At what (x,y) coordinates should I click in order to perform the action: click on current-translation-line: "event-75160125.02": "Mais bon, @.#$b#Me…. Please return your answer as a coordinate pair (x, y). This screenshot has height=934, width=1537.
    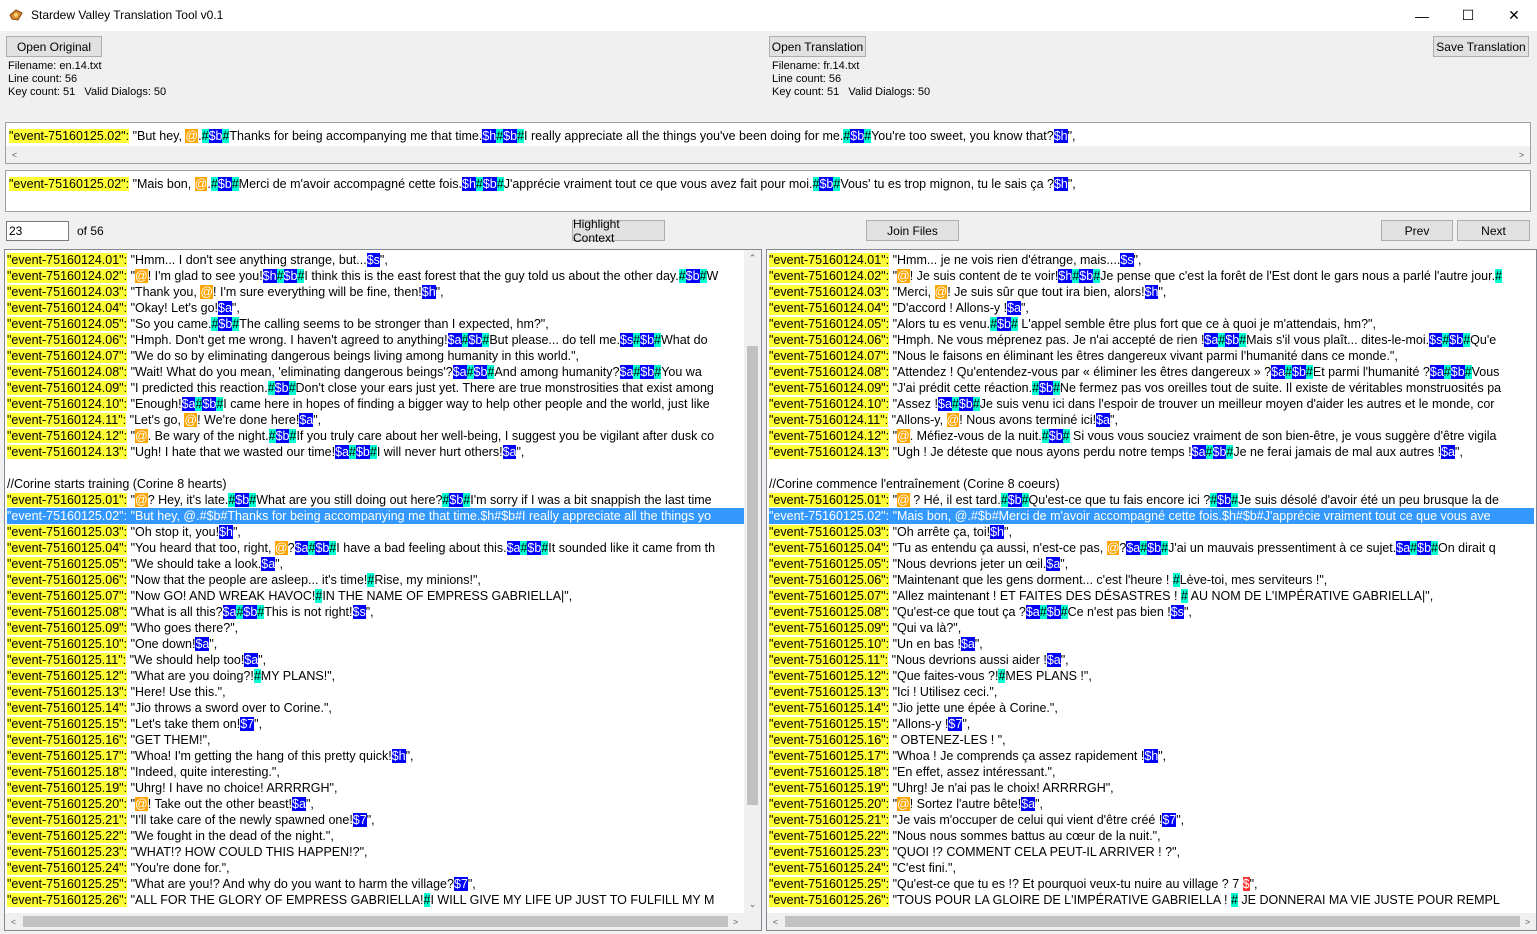
    Looking at the image, I should click on (768, 191).